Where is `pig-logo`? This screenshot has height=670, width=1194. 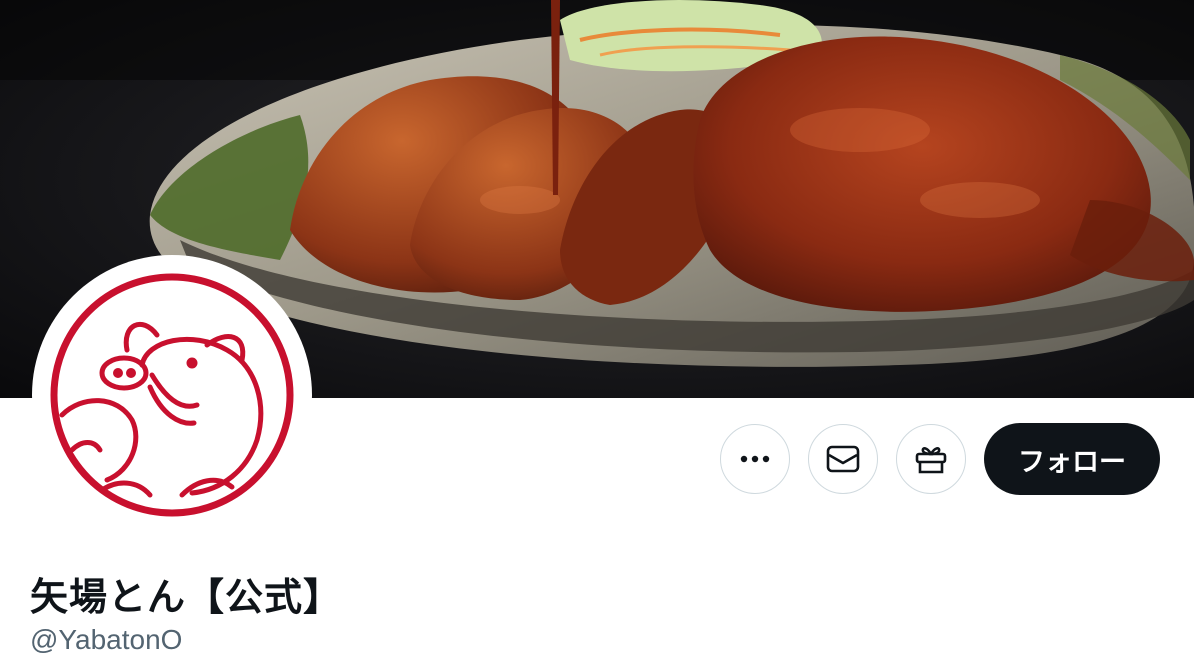 pig-logo is located at coordinates (172, 395).